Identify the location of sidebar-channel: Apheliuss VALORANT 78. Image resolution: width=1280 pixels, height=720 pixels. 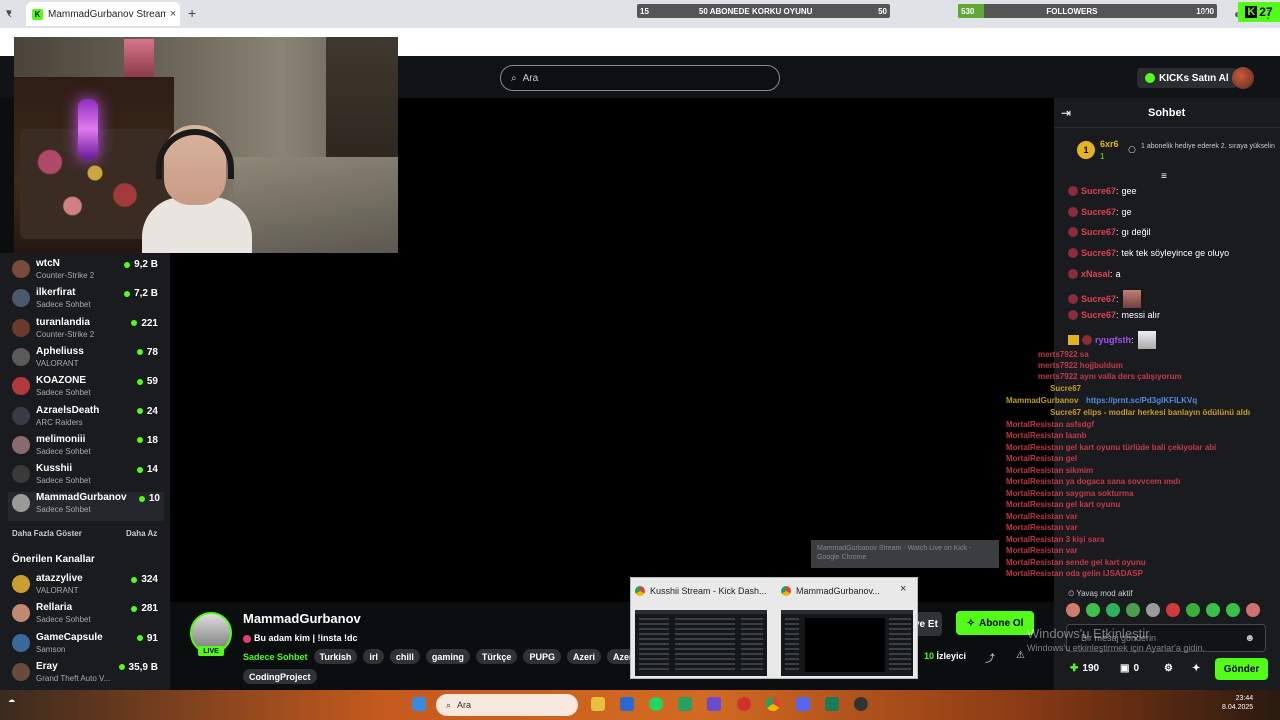
(87, 360).